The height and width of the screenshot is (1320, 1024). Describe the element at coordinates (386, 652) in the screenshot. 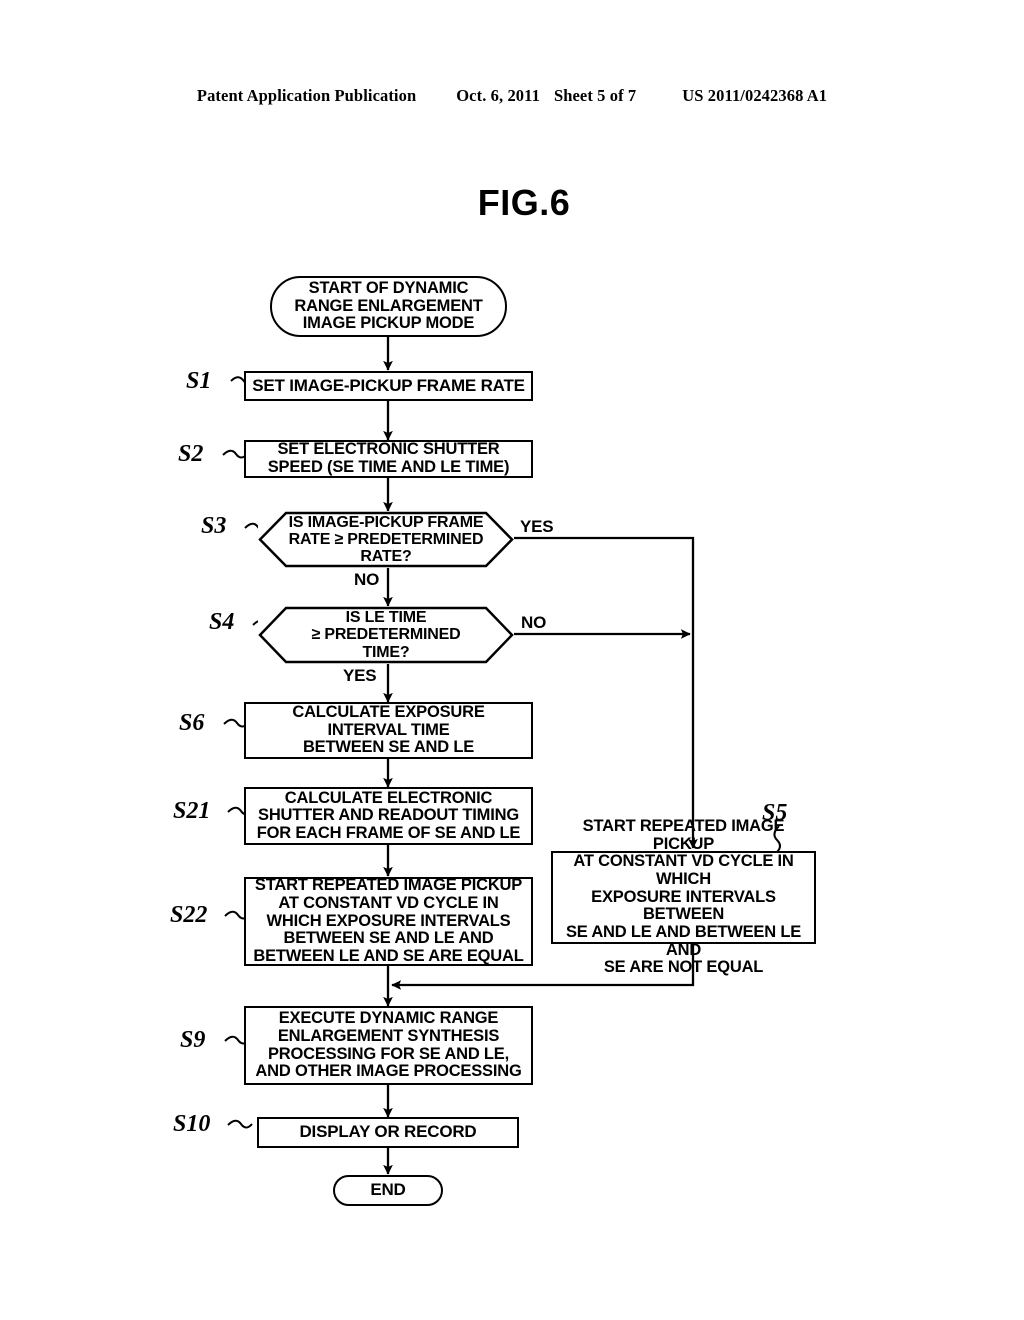

I see `s4-line-3: TIME?` at that location.